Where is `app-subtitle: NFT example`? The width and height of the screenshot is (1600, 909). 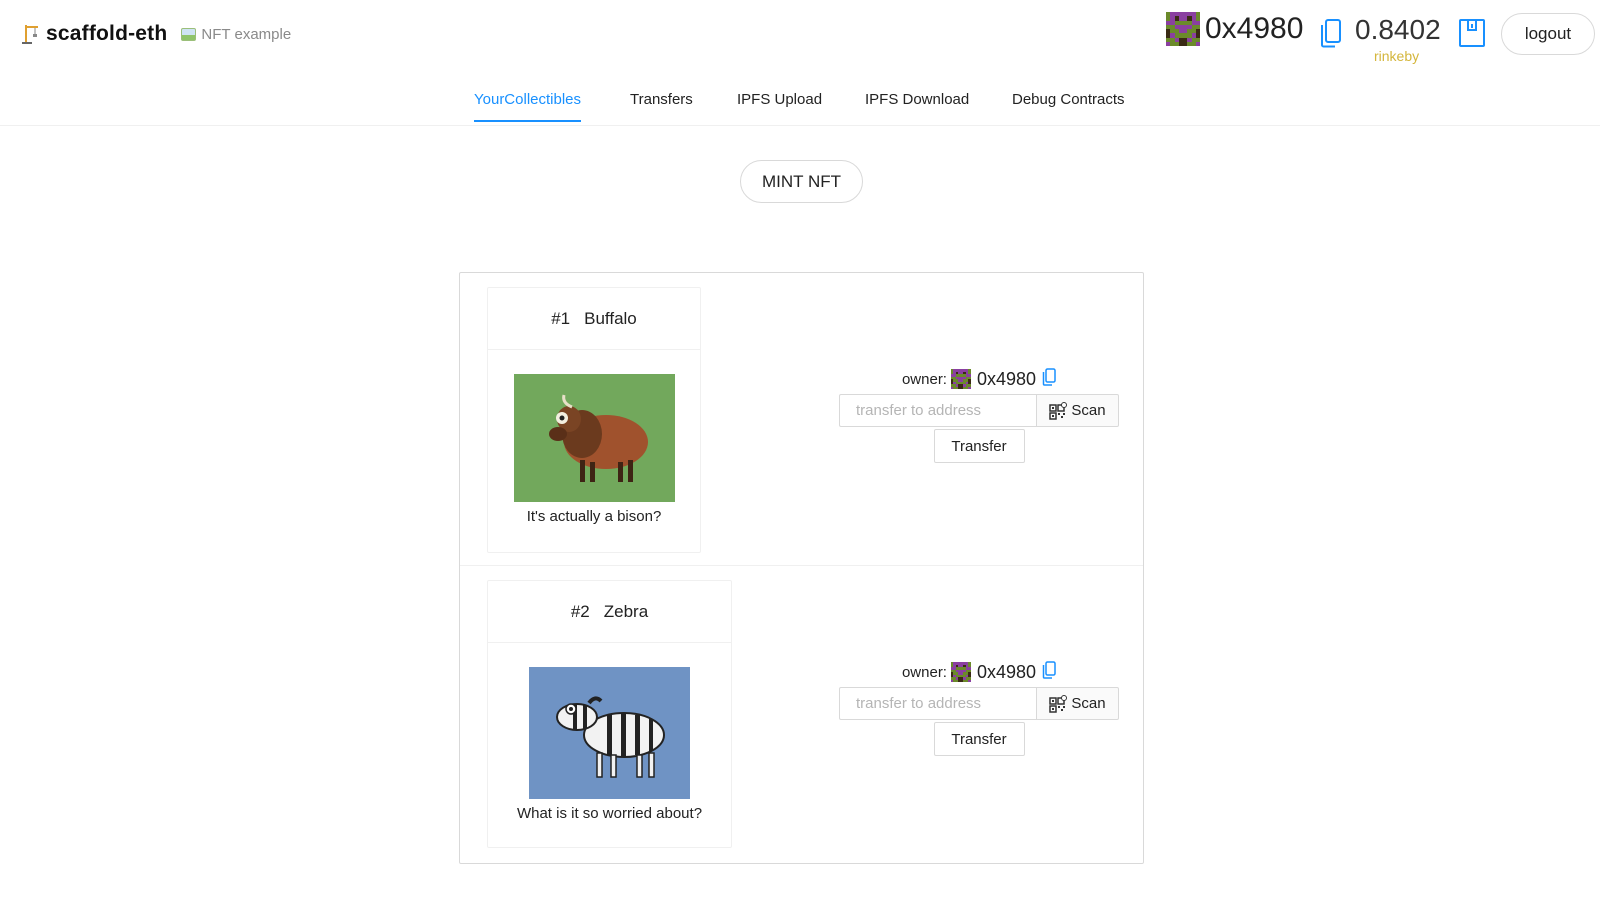 app-subtitle: NFT example is located at coordinates (236, 34).